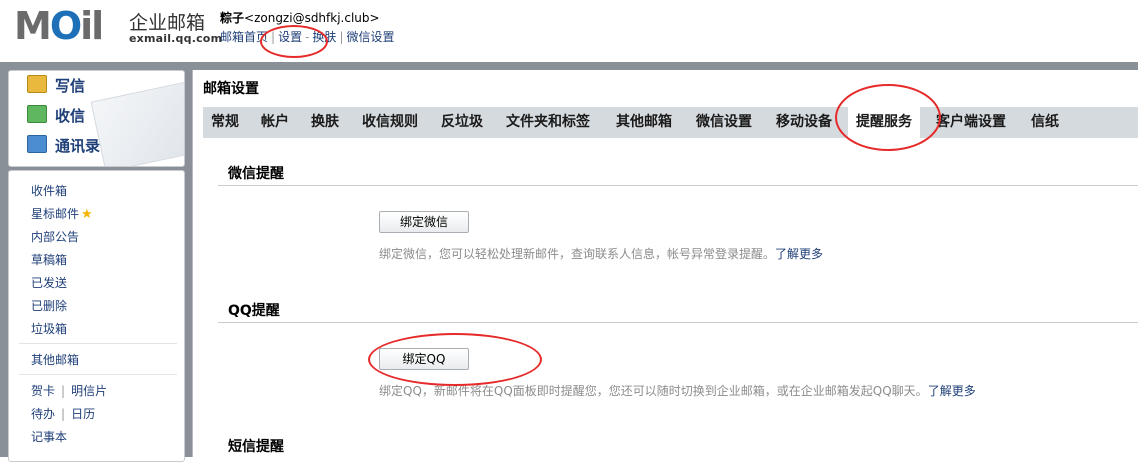  What do you see at coordinates (577, 254) in the screenshot?
I see `description-text: 绑定微信，您可以轻松处理新邮件，查询联系人信息，帐号异常登录提醒。` at bounding box center [577, 254].